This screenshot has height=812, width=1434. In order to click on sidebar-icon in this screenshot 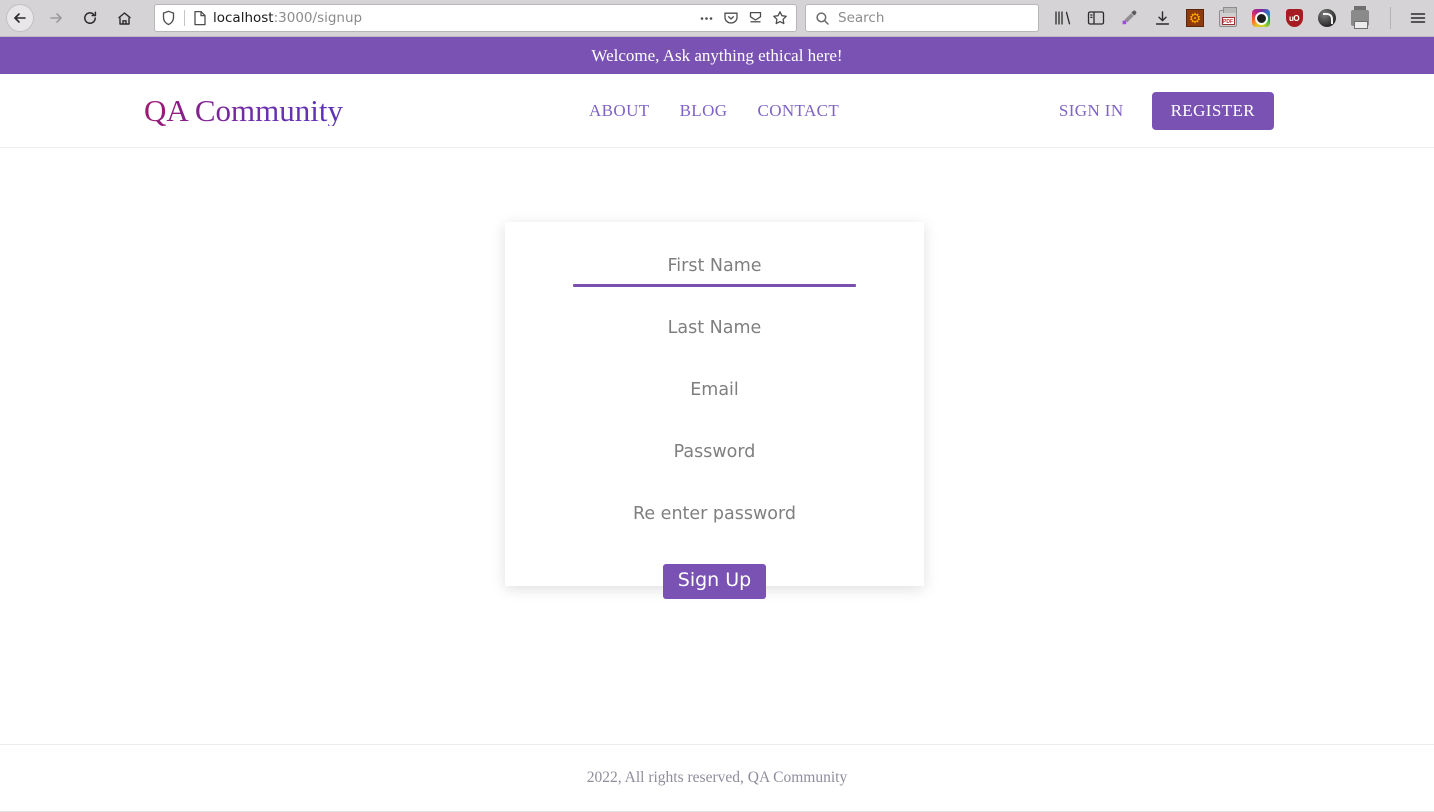, I will do `click(1096, 18)`.